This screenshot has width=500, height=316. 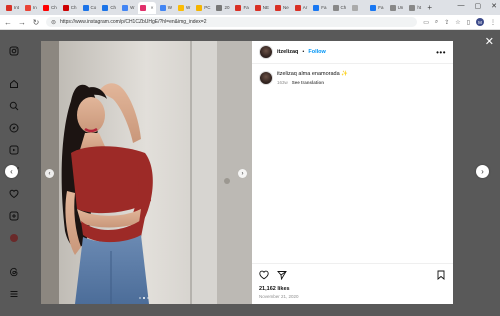 I want to click on chevron-left-icon: ‹, so click(x=49, y=173).